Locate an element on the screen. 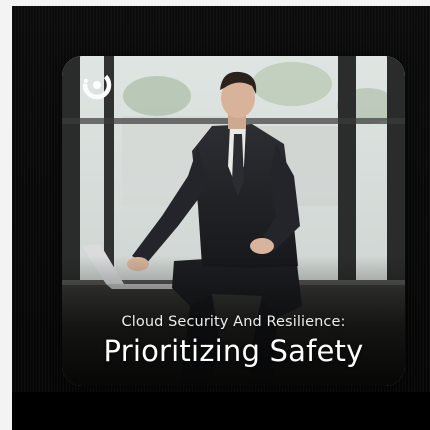 The height and width of the screenshot is (430, 430). card-title: Prioritizing Safety is located at coordinates (233, 351).